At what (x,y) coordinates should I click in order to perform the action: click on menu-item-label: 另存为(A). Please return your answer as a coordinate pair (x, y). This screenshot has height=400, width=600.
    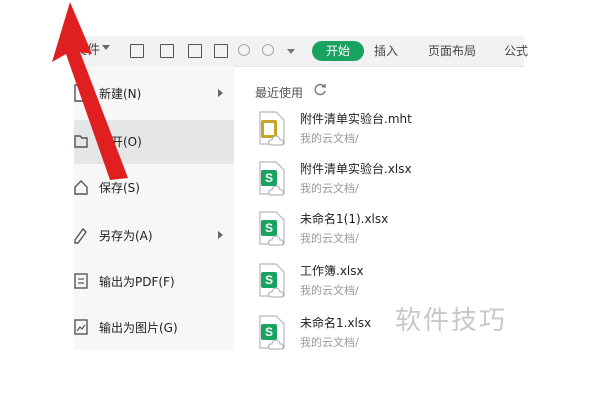
    Looking at the image, I should click on (126, 236).